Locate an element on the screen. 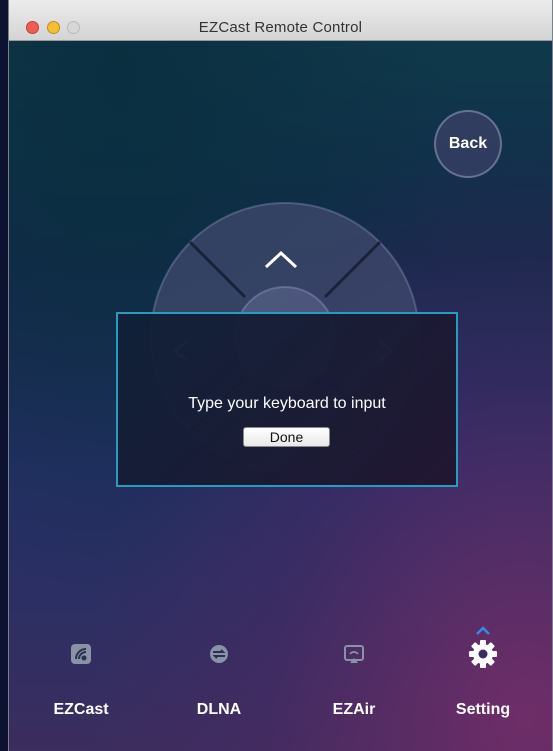  tab-label: Setting is located at coordinates (483, 709).